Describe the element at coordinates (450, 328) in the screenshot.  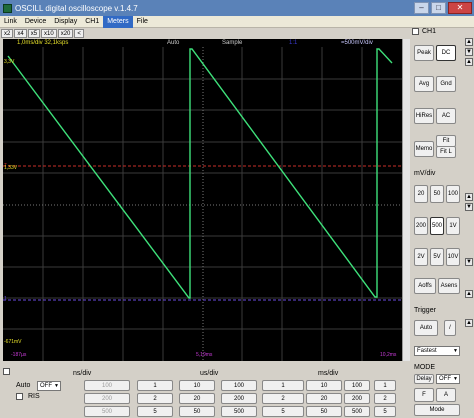
I see `trigger-slope-button: /` at that location.